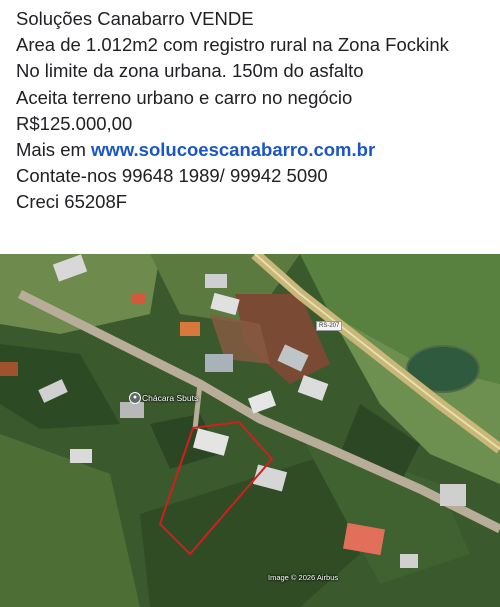  Describe the element at coordinates (303, 577) in the screenshot. I see `image-attribution: Image © 2026 Airbus` at that location.